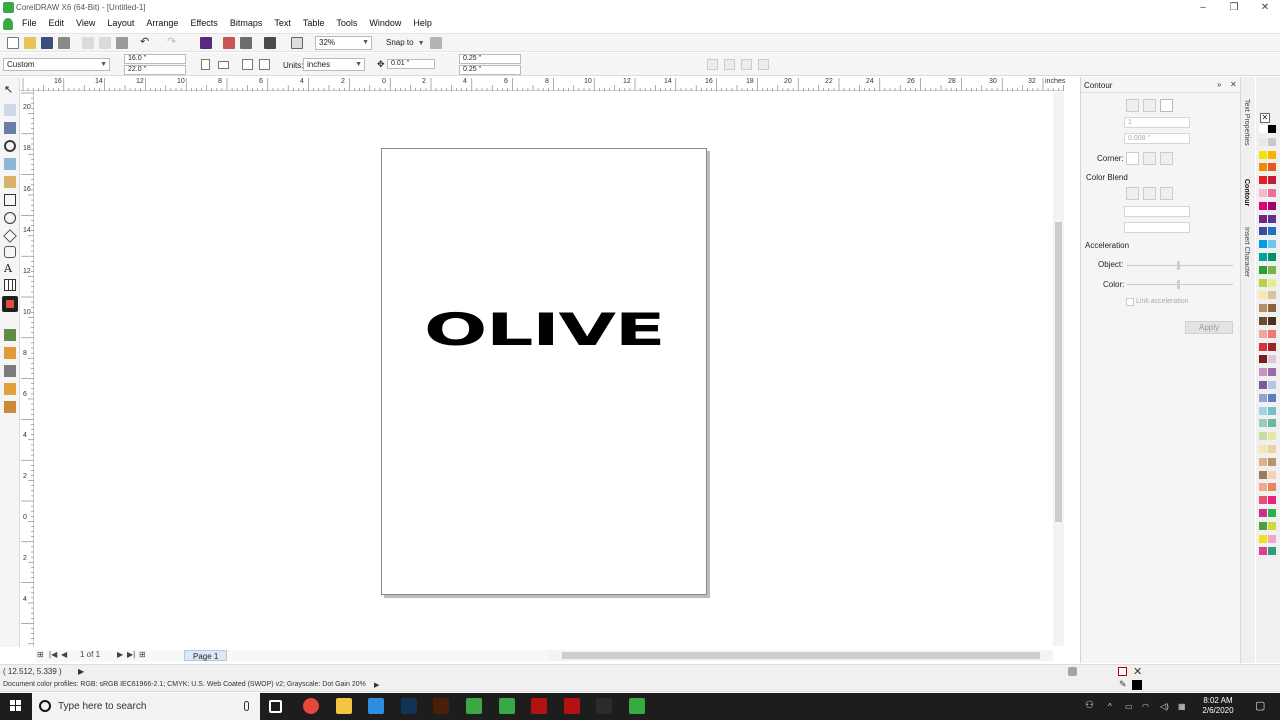 Image resolution: width=1280 pixels, height=720 pixels. What do you see at coordinates (10, 91) in the screenshot?
I see `pick-tool-icon: ↖` at bounding box center [10, 91].